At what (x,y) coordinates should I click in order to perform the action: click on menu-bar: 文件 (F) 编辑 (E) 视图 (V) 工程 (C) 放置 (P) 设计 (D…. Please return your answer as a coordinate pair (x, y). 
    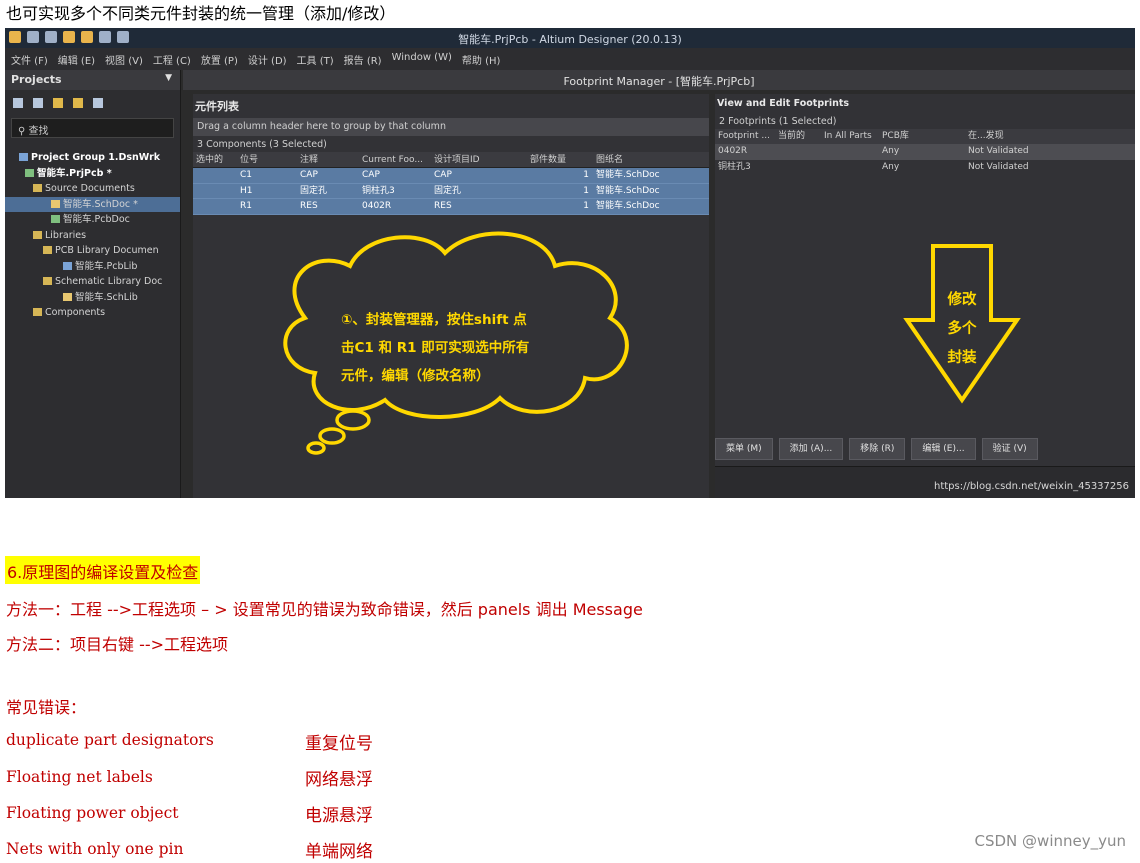
    Looking at the image, I should click on (570, 59).